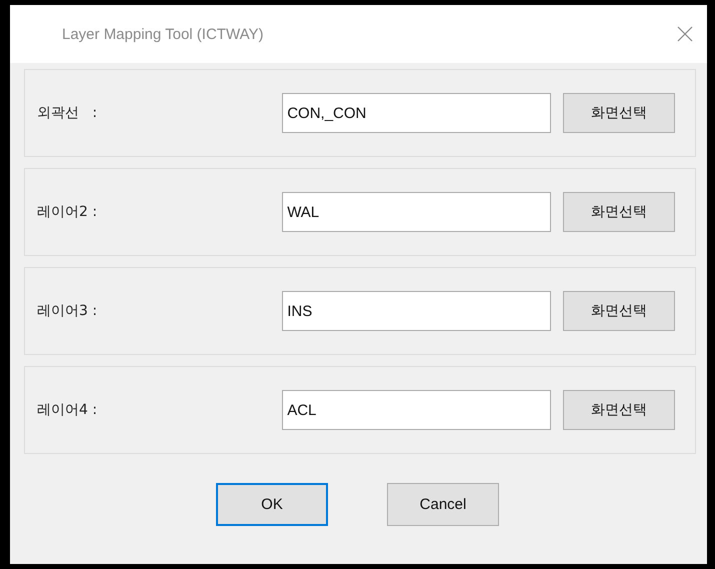 Image resolution: width=715 pixels, height=569 pixels. I want to click on input-field: CON,_CON, so click(417, 113).